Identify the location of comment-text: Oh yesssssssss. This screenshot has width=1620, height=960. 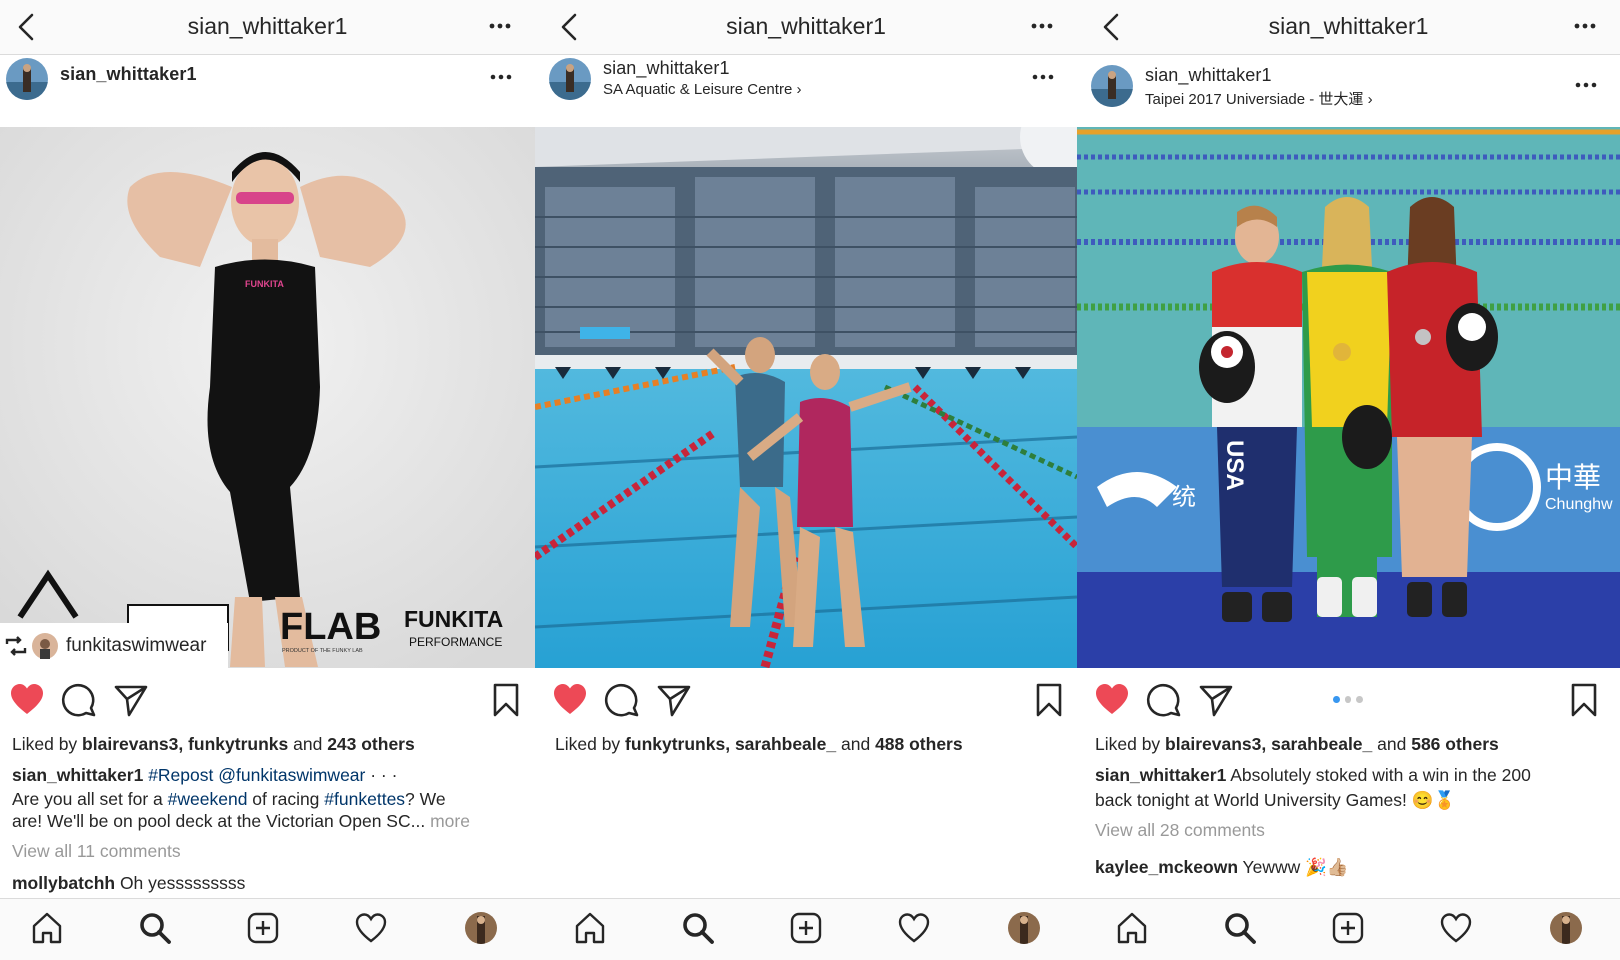
(180, 883).